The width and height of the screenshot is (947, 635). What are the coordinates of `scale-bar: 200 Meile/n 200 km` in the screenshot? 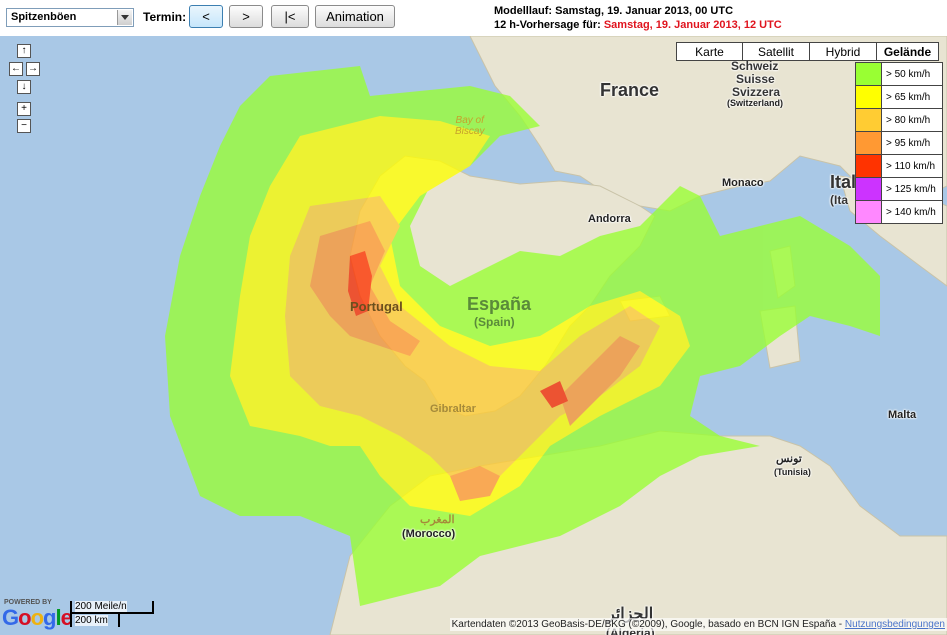 It's located at (113, 616).